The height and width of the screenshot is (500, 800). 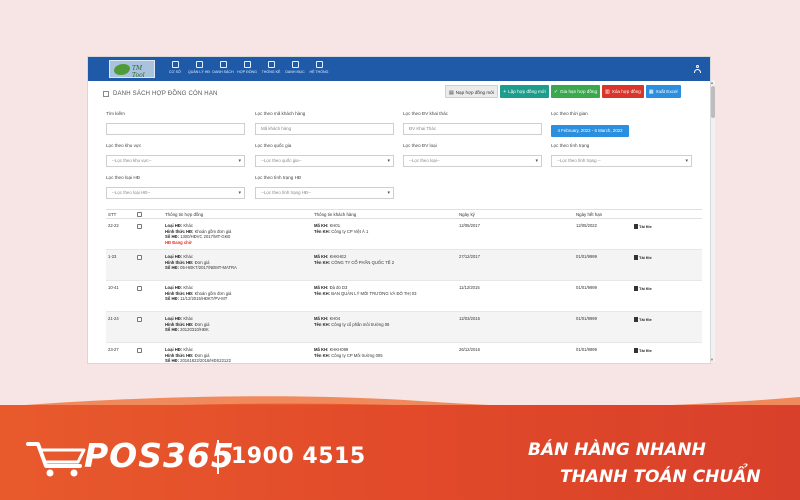 What do you see at coordinates (590, 131) in the screenshot?
I see `date-range-picker: 4 February, 2022 - 5 March, 2022` at bounding box center [590, 131].